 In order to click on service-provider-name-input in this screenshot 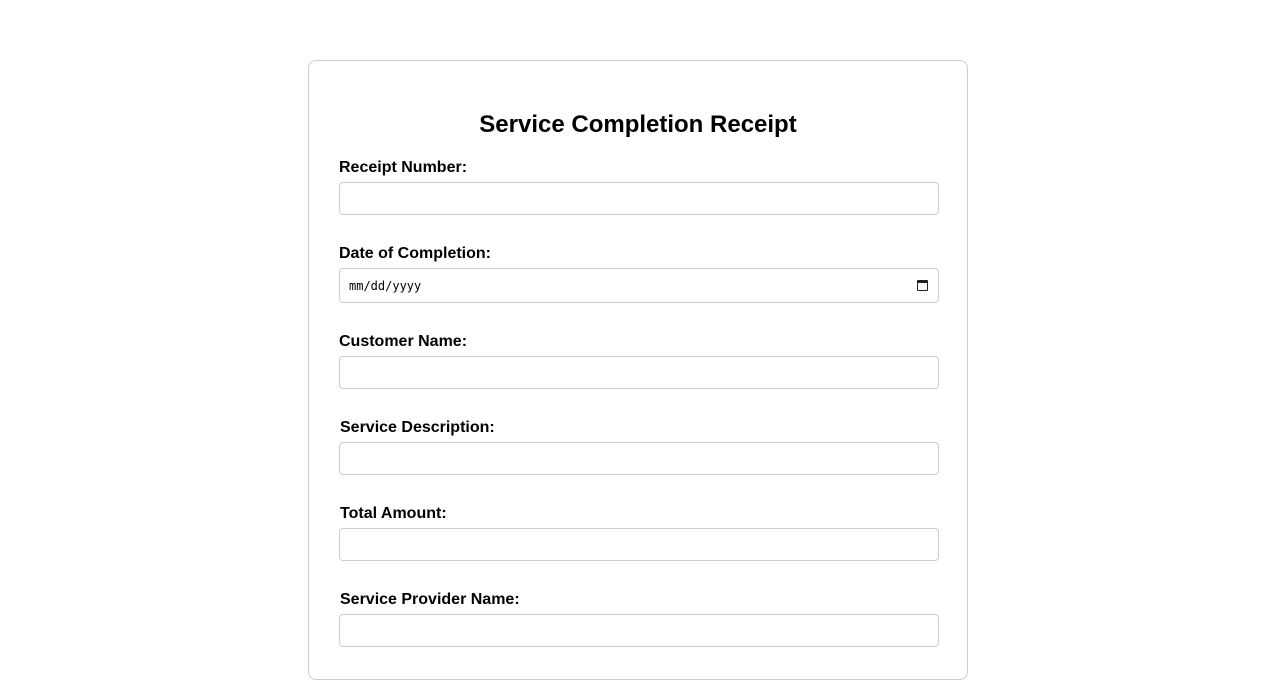, I will do `click(639, 630)`.